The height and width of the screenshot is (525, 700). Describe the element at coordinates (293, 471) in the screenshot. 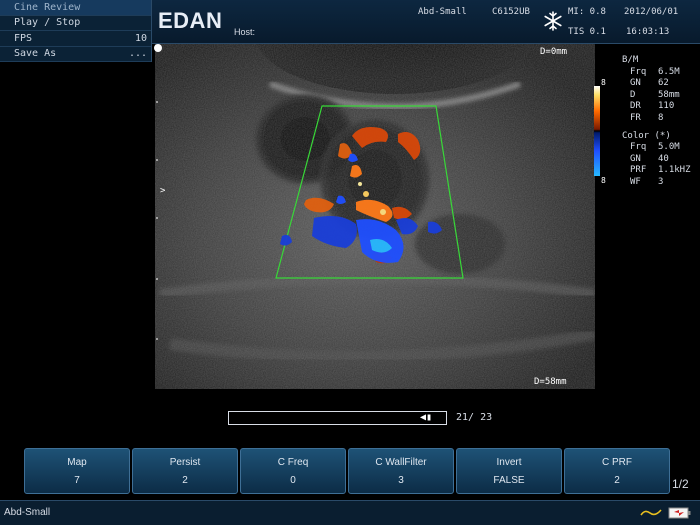

I see `softkey-c-freq: C Freq 0` at that location.